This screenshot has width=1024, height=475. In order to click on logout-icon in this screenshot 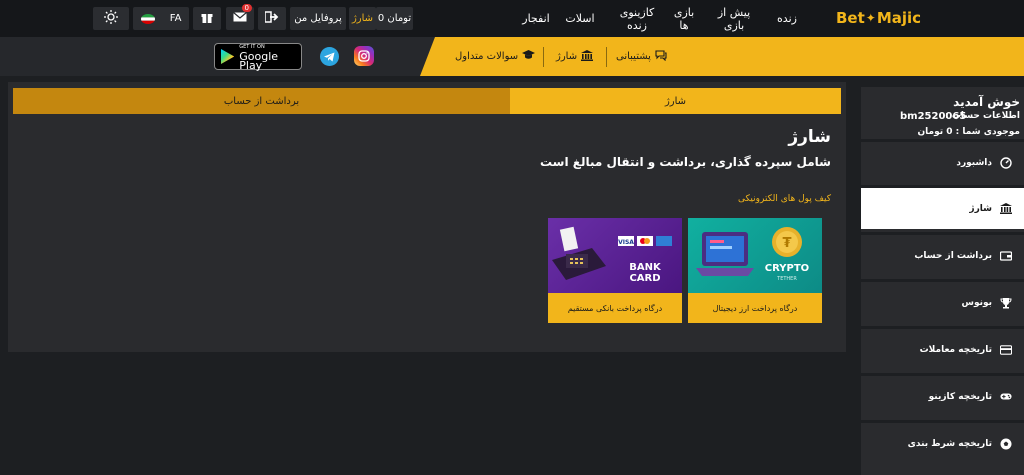, I will do `click(271, 18)`.